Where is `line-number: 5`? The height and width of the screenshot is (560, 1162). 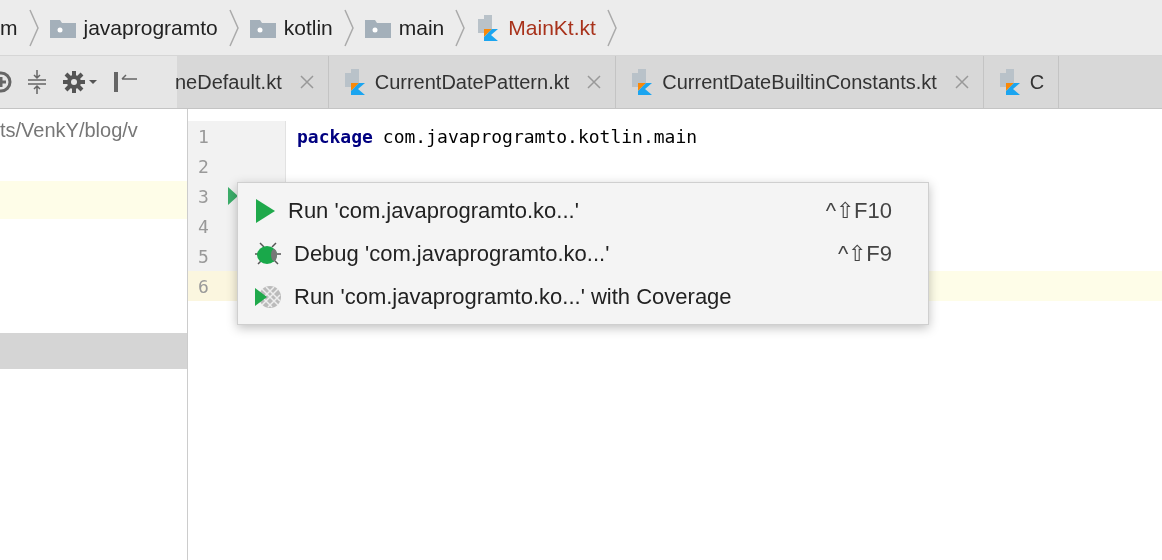
line-number: 5 is located at coordinates (203, 256).